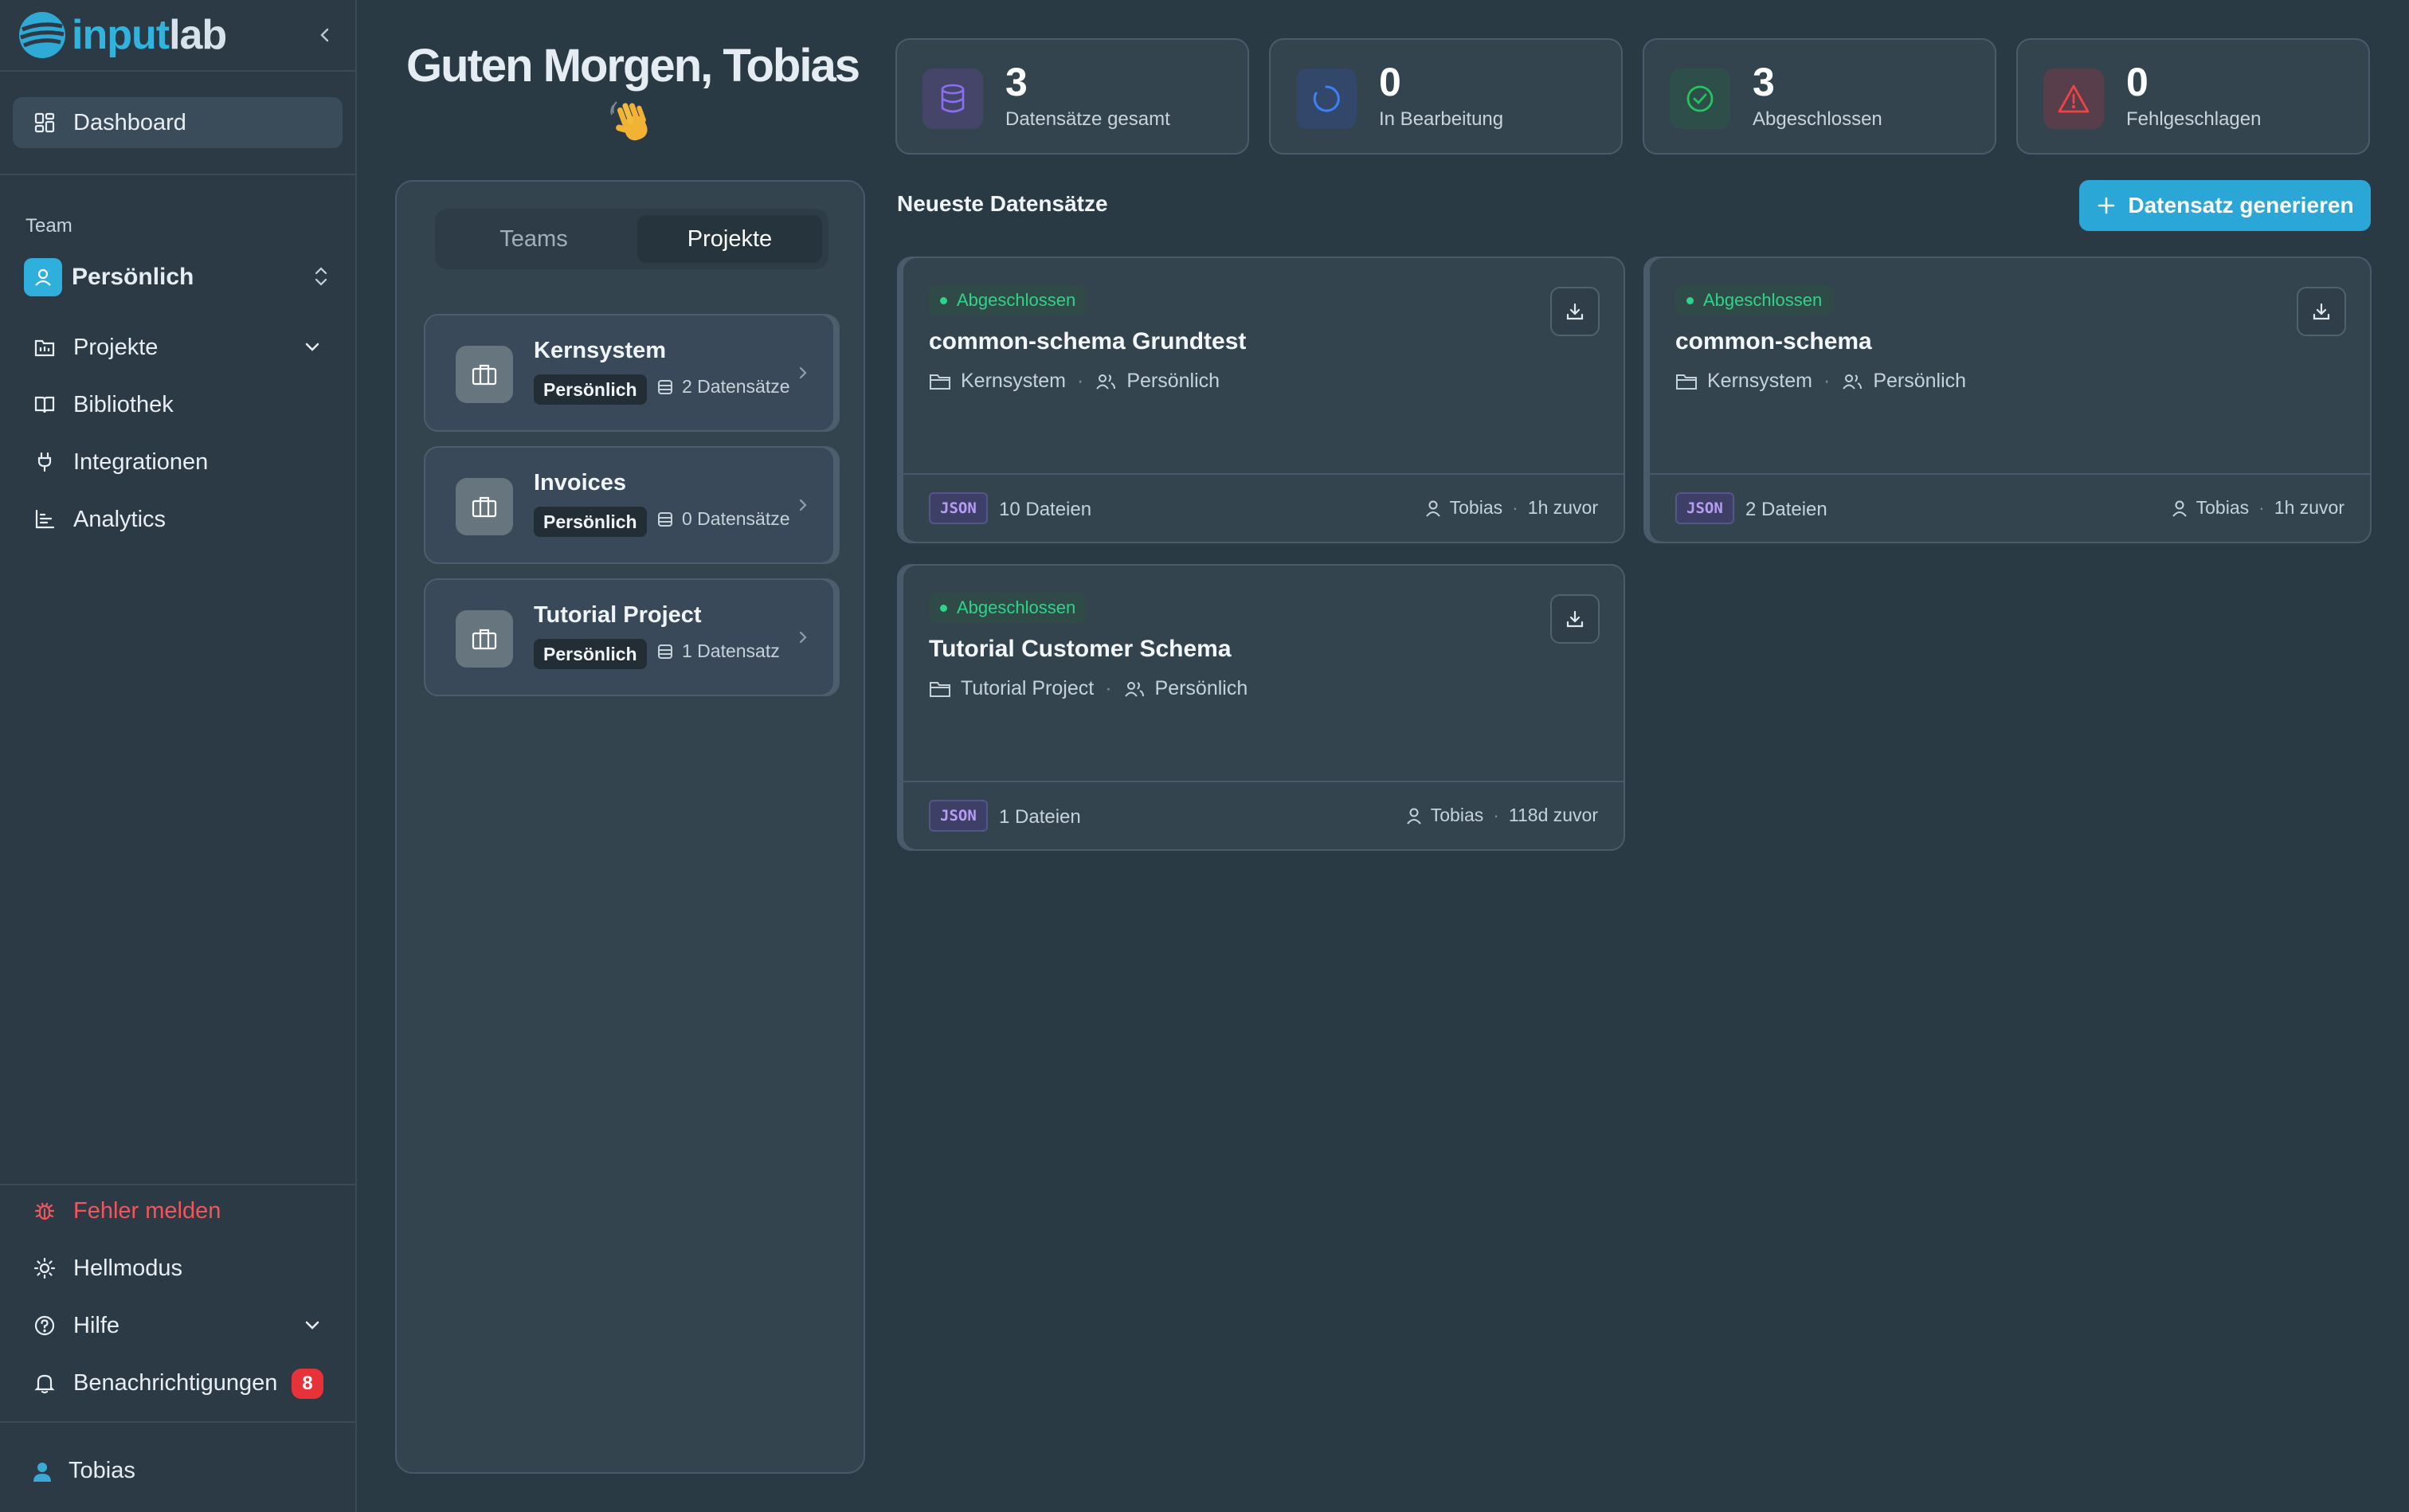  What do you see at coordinates (119, 519) in the screenshot?
I see `nav-analytics-label: Analytics` at bounding box center [119, 519].